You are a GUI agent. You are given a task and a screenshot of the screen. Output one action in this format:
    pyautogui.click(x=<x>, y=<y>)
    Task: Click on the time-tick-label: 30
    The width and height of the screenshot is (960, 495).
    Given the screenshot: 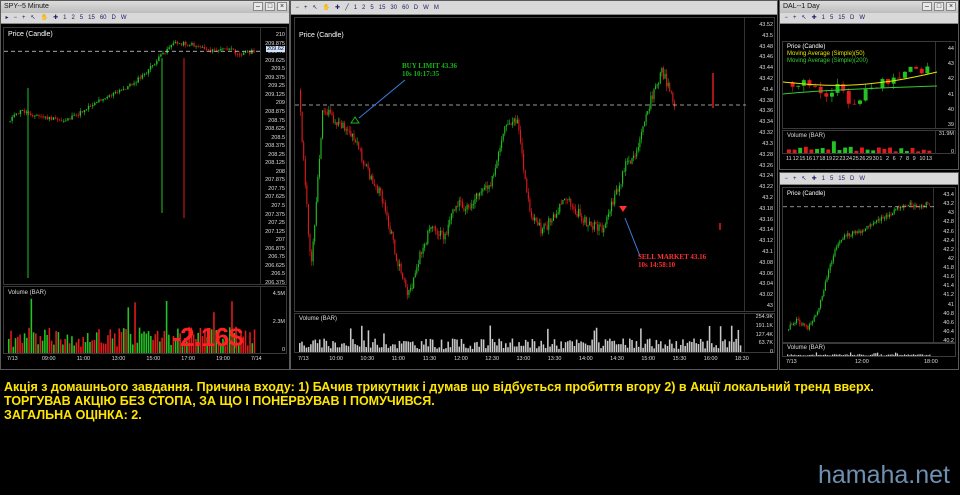 What is the action you would take?
    pyautogui.click(x=875, y=159)
    